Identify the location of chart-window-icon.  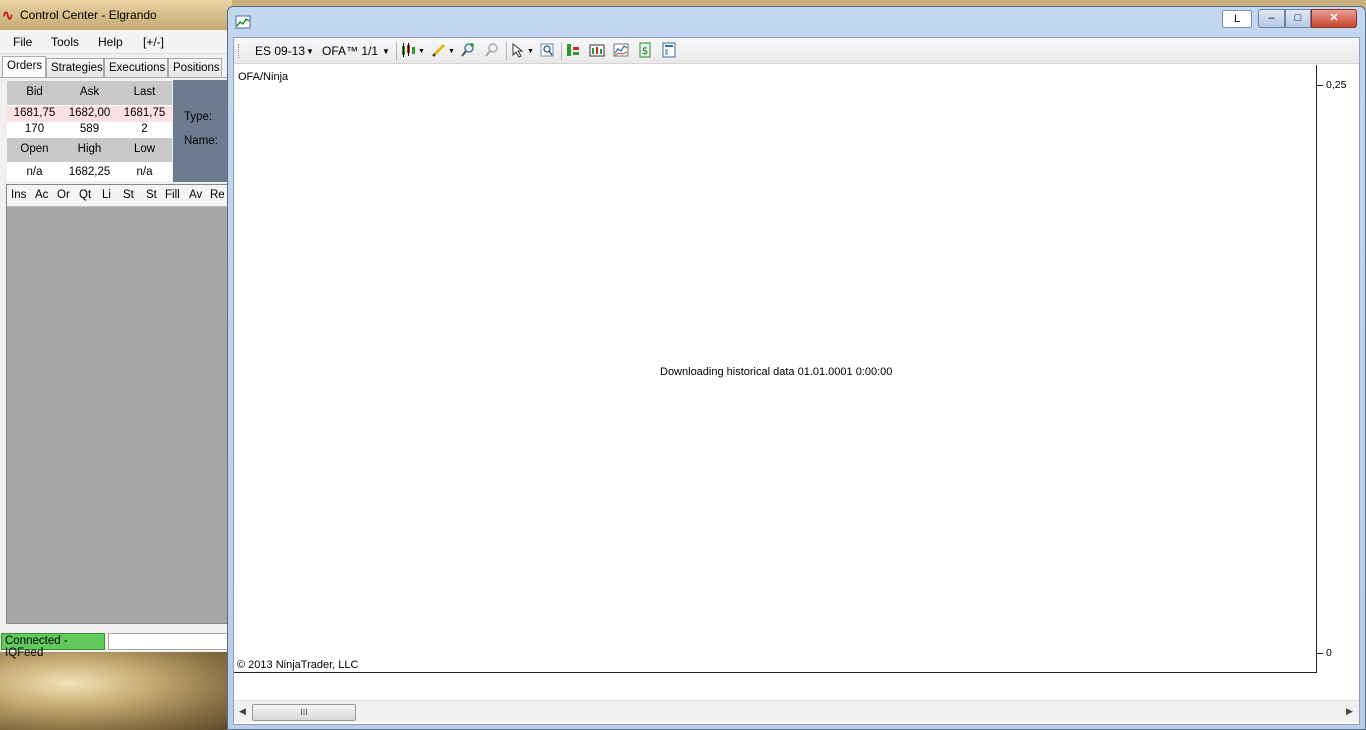
(243, 22).